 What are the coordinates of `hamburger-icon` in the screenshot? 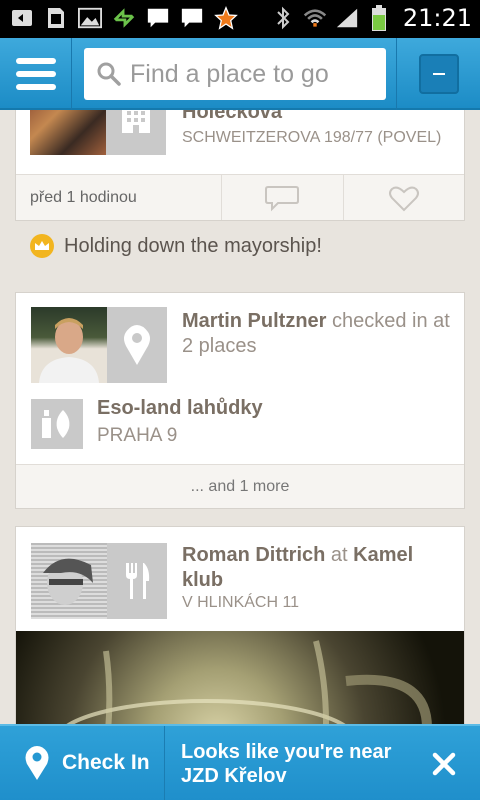 It's located at (35, 61).